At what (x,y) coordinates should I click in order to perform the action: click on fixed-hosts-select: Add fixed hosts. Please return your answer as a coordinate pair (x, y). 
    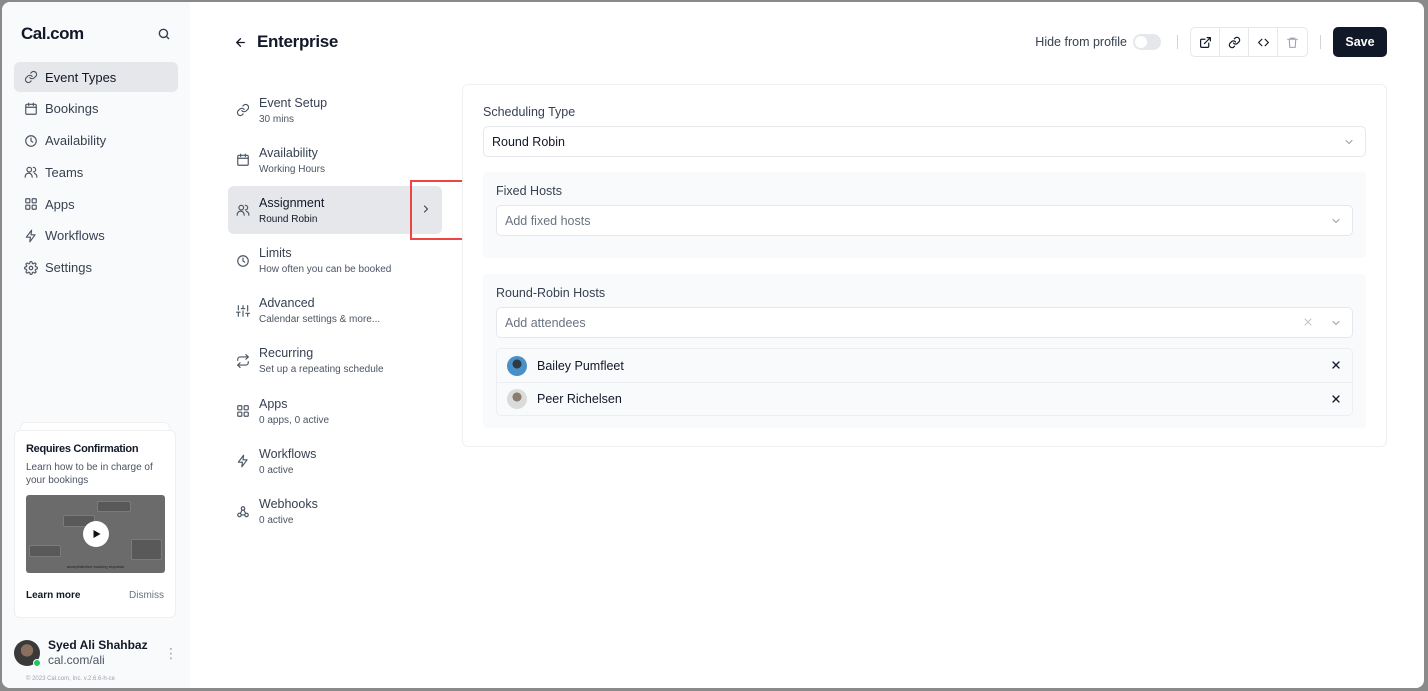
    Looking at the image, I should click on (924, 220).